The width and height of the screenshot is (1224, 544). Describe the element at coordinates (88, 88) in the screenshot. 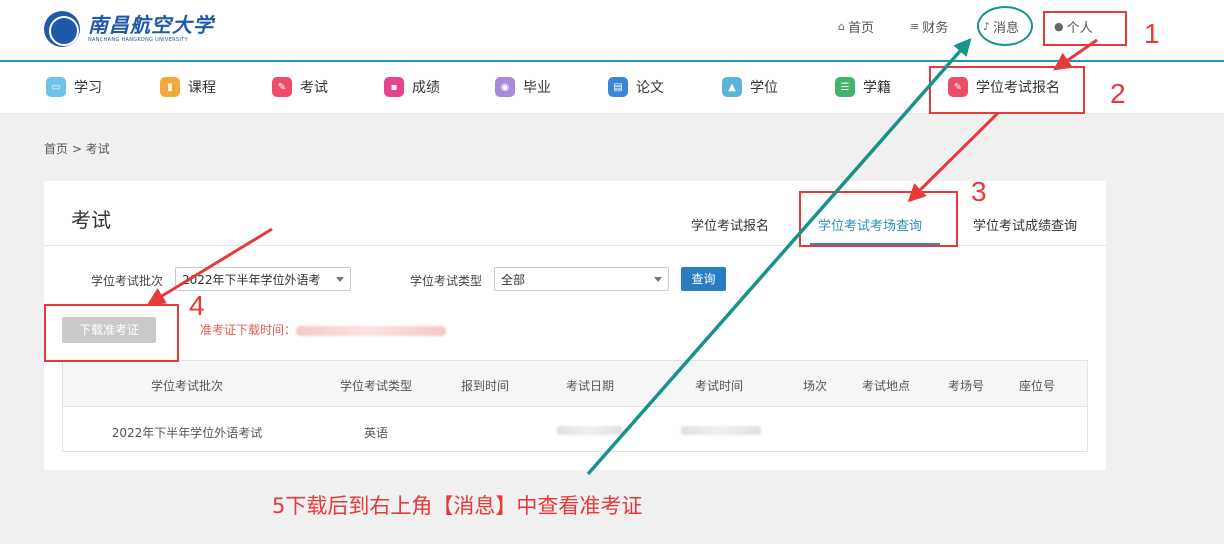

I see `nav-item-study-label: 学习` at that location.